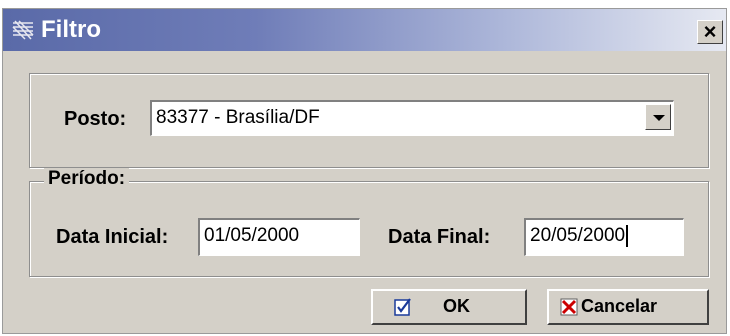 This screenshot has height=336, width=730. What do you see at coordinates (95, 119) in the screenshot?
I see `posto-label: Posto:` at bounding box center [95, 119].